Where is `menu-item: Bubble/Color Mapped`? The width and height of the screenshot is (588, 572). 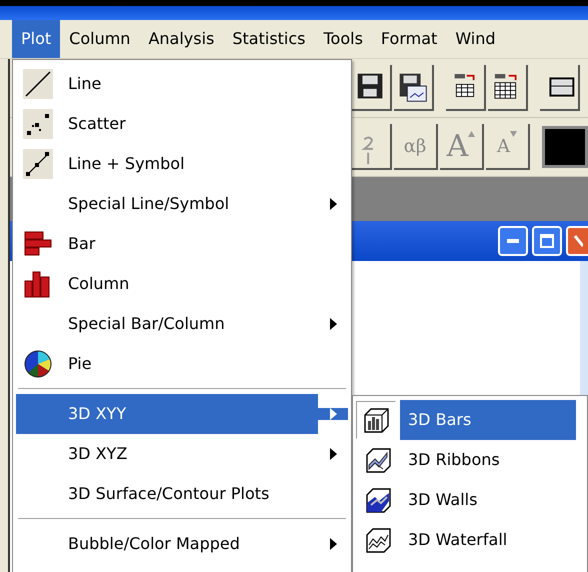 menu-item: Bubble/Color Mapped is located at coordinates (182, 544).